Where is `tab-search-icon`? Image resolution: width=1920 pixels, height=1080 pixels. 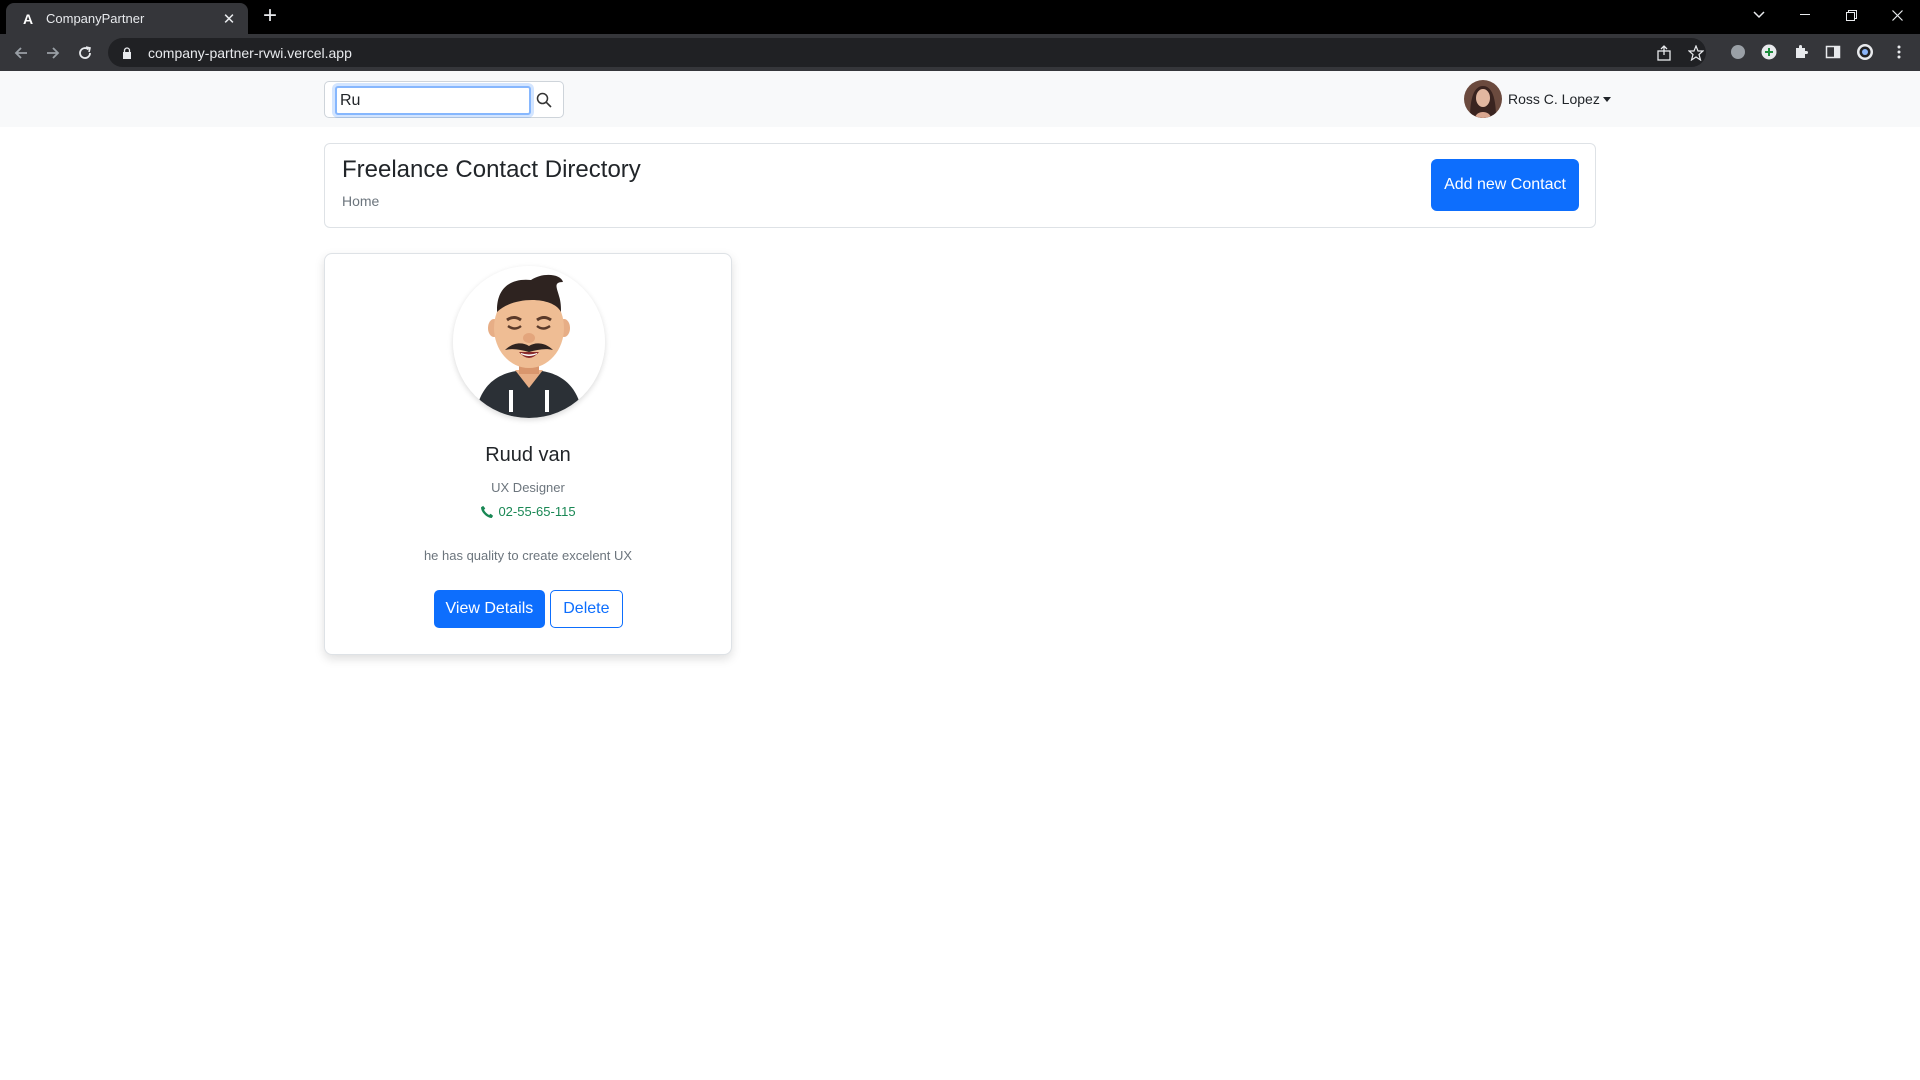
tab-search-icon is located at coordinates (1759, 15).